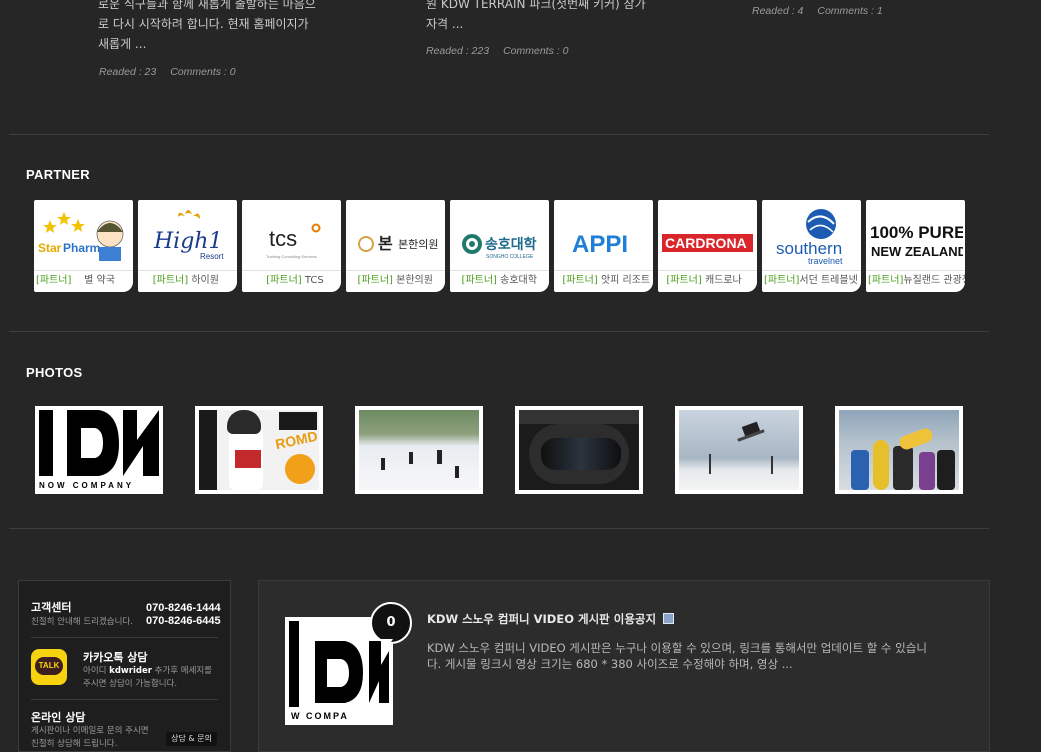 The width and height of the screenshot is (1041, 752). Describe the element at coordinates (418, 244) in the screenshot. I see `svg-text: 본한의원` at that location.